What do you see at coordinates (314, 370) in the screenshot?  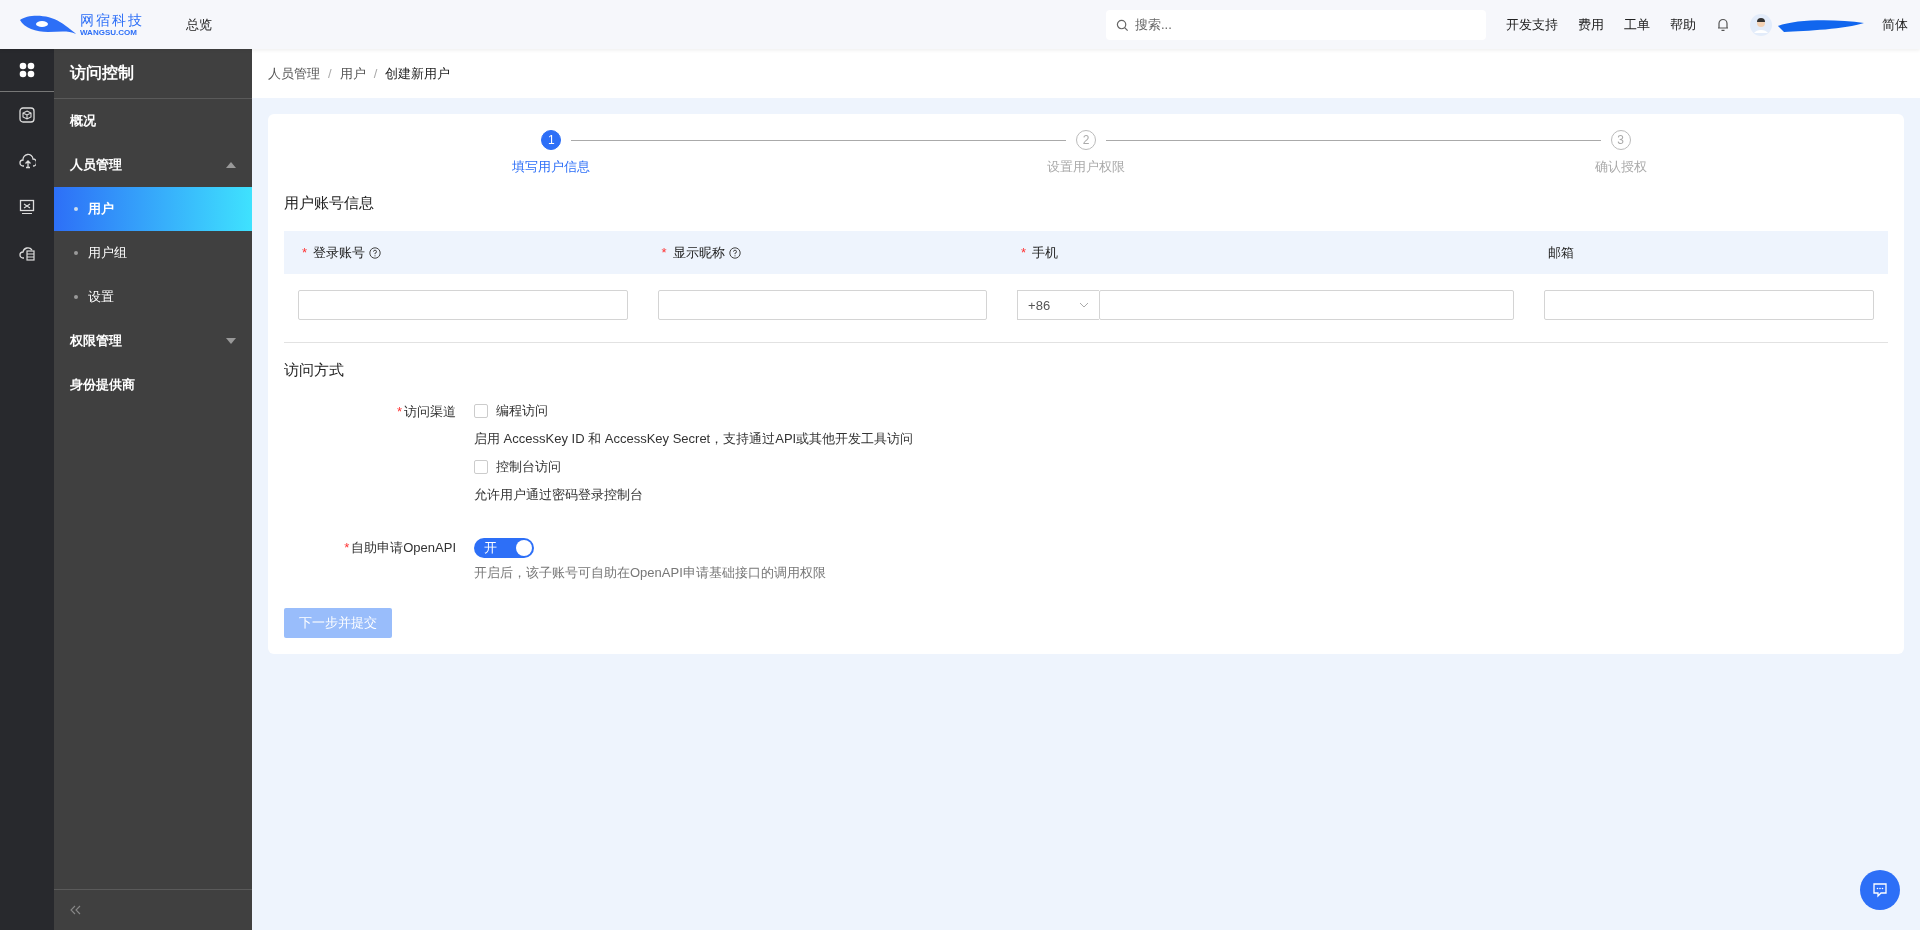 I see `section-title: 访问方式` at bounding box center [314, 370].